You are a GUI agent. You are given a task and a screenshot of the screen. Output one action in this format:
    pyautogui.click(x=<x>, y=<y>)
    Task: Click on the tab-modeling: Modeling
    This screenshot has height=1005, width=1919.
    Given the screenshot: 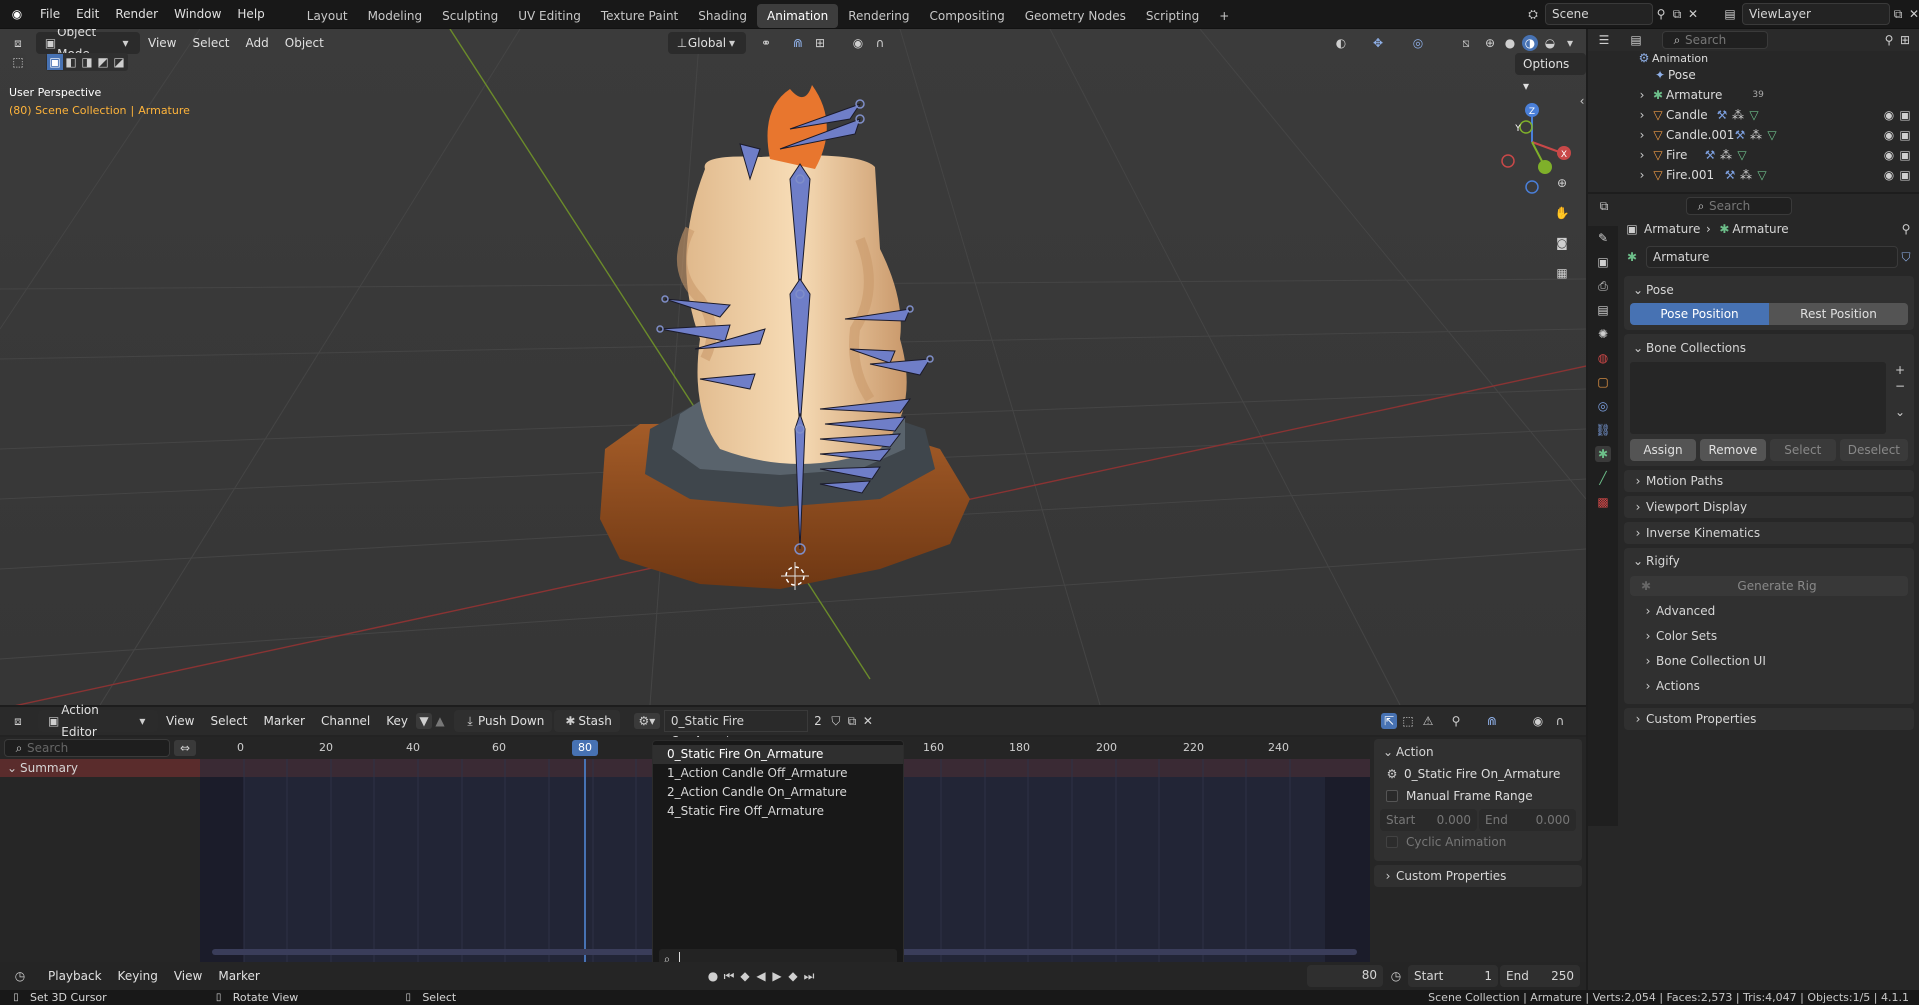 What is the action you would take?
    pyautogui.click(x=395, y=16)
    